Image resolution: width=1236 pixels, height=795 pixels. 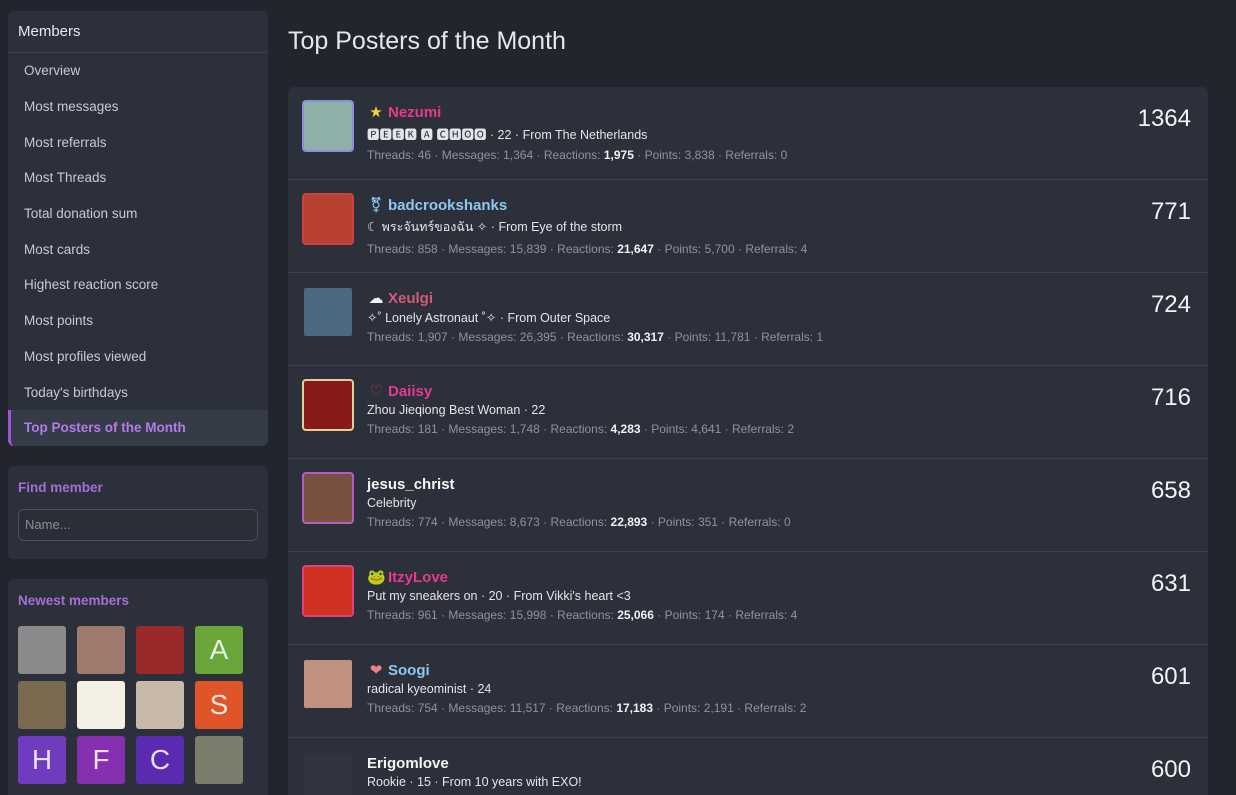 I want to click on stat-value-points: 2,191, so click(x=718, y=708).